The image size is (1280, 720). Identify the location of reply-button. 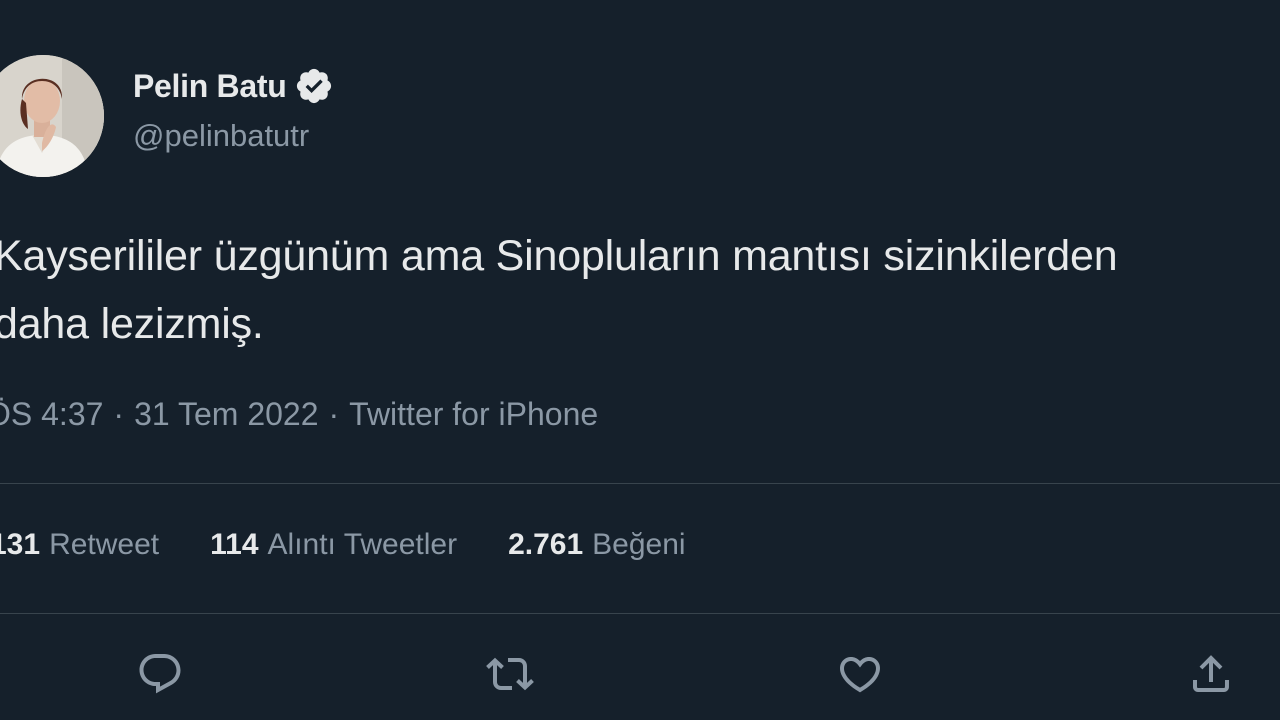
(160, 674).